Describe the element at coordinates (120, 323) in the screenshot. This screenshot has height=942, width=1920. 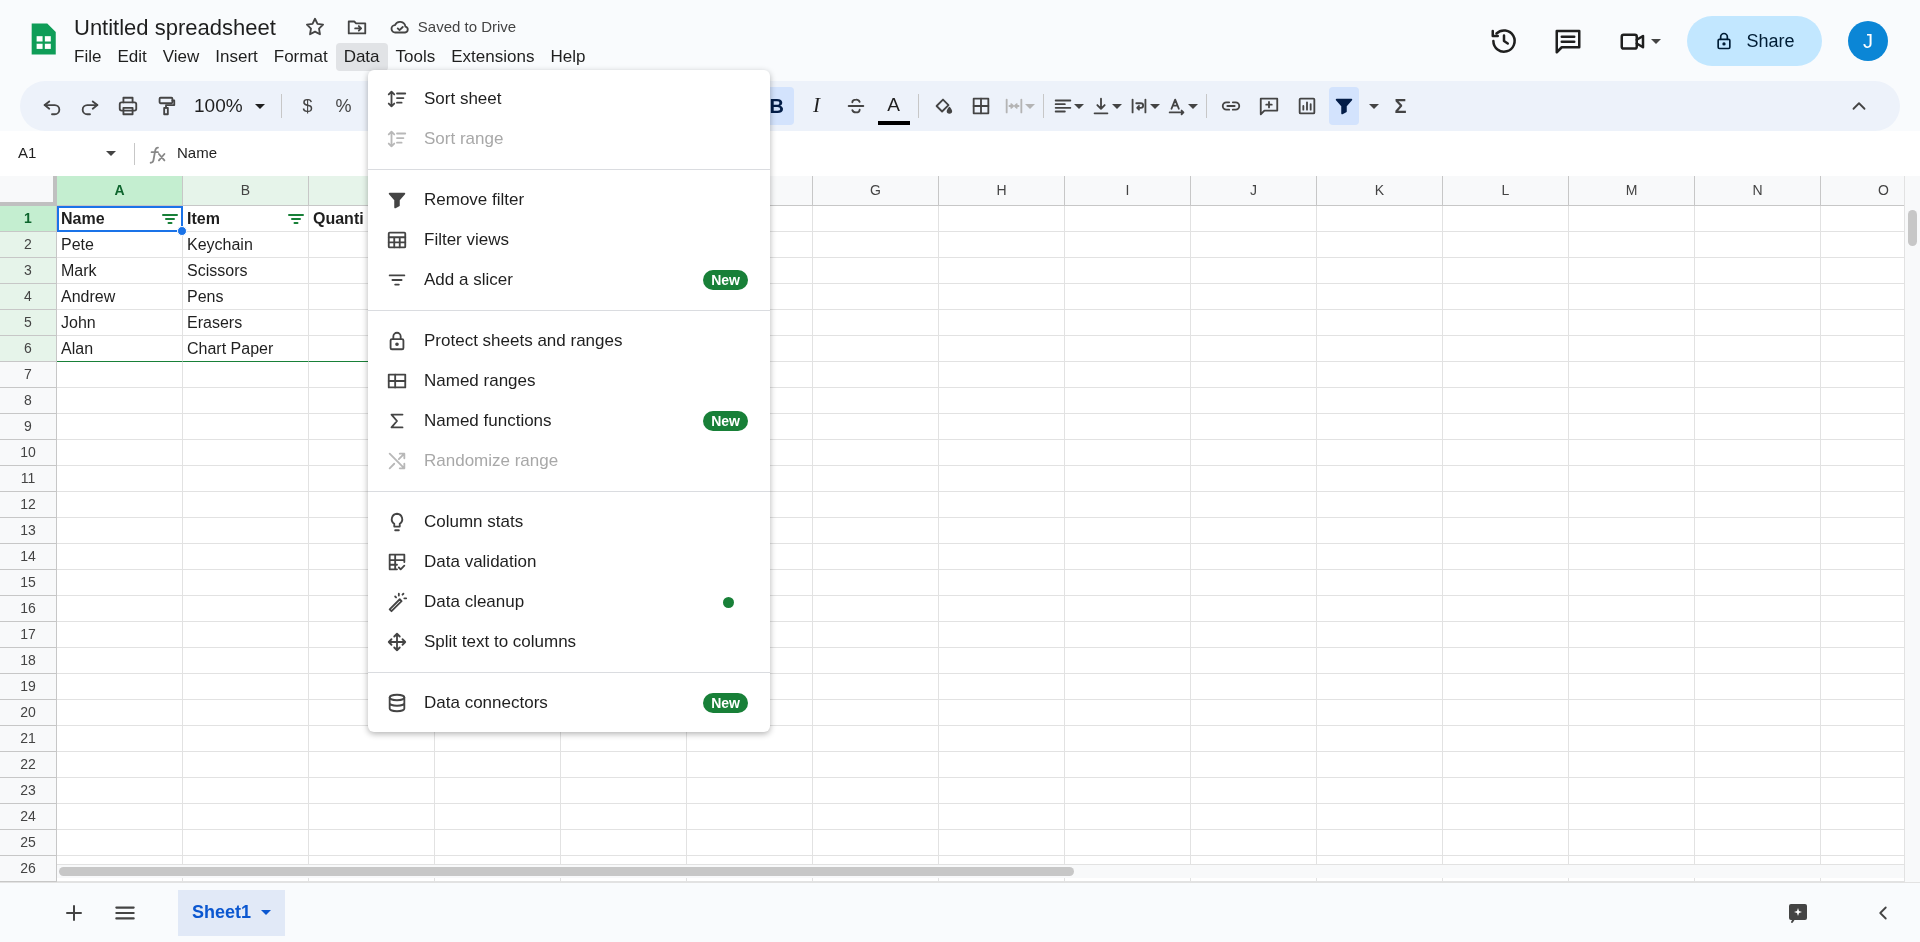
I see `table-cell: John` at that location.